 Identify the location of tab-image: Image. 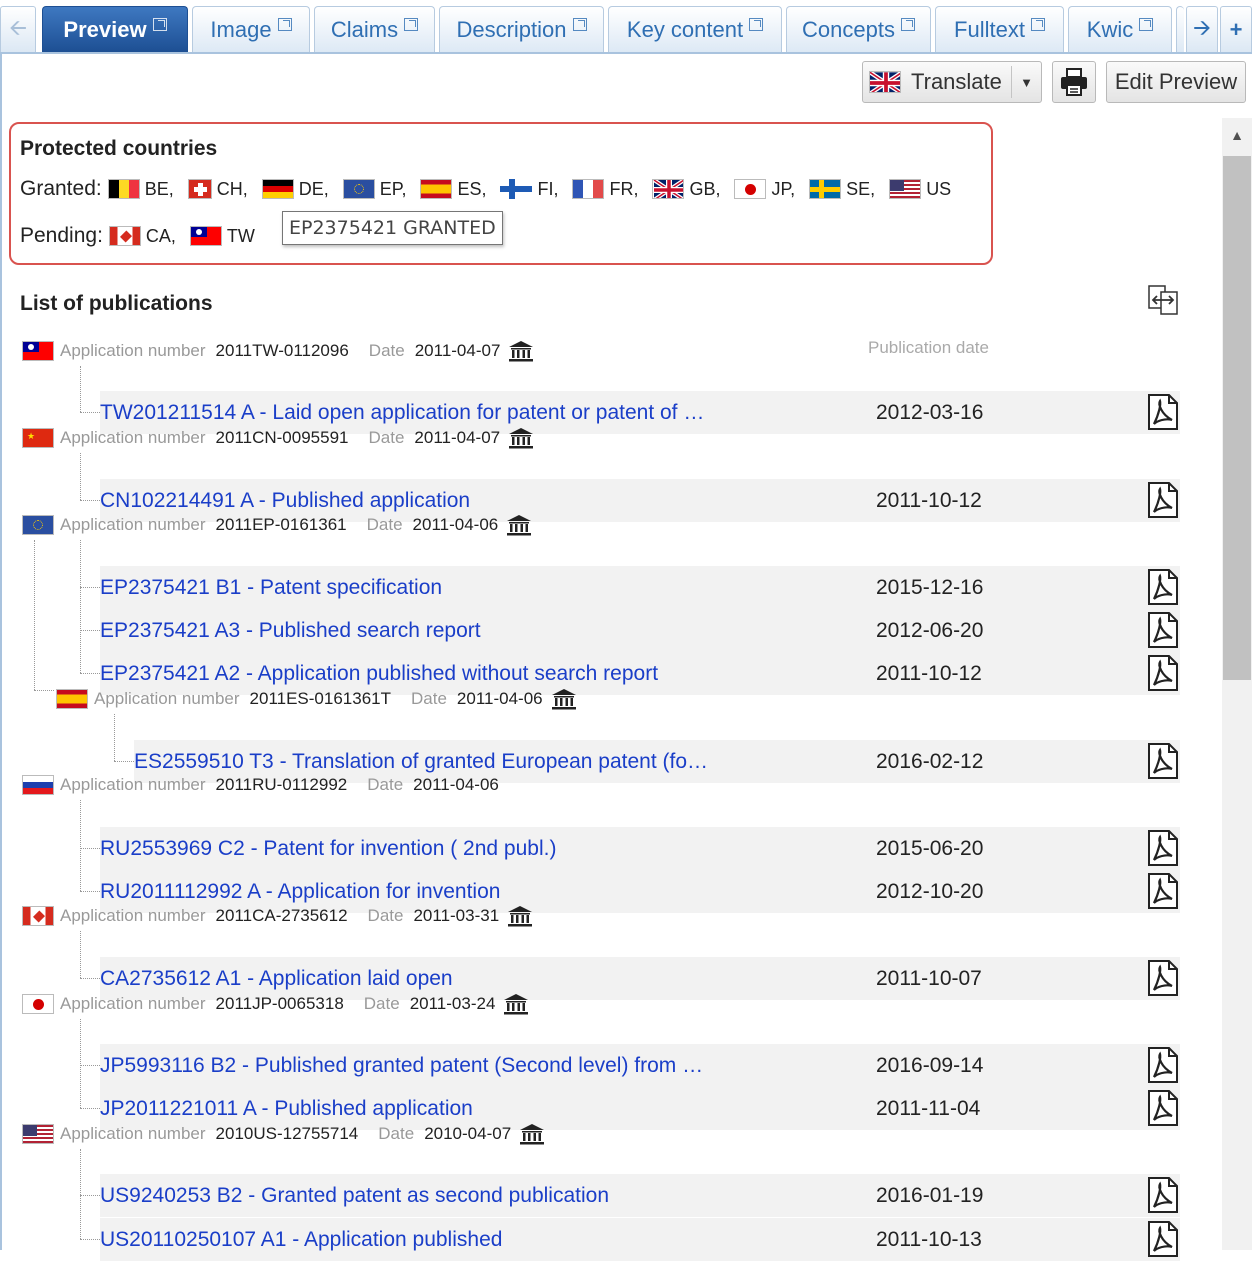
(251, 29).